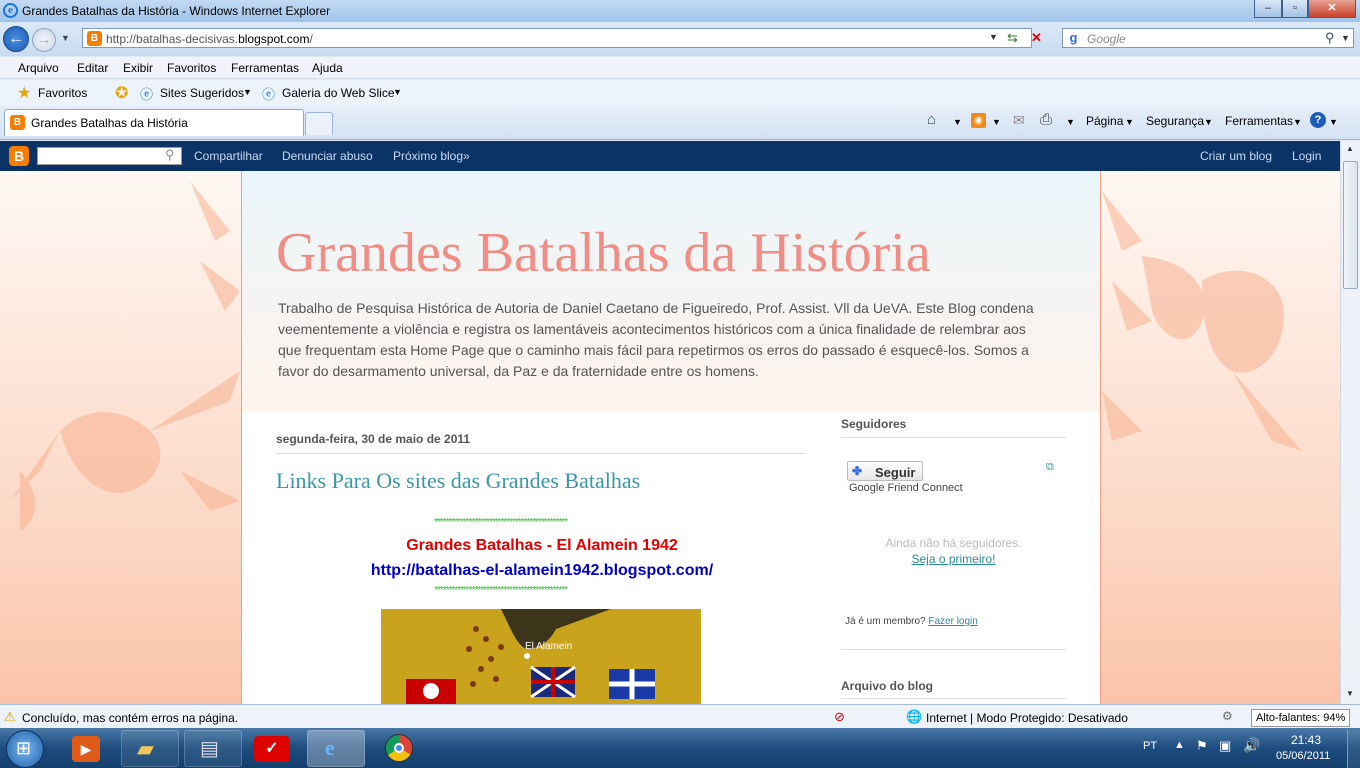 Image resolution: width=1360 pixels, height=768 pixels. Describe the element at coordinates (1301, 718) in the screenshot. I see `volume-tooltip: Alto-falantes: 94%` at that location.